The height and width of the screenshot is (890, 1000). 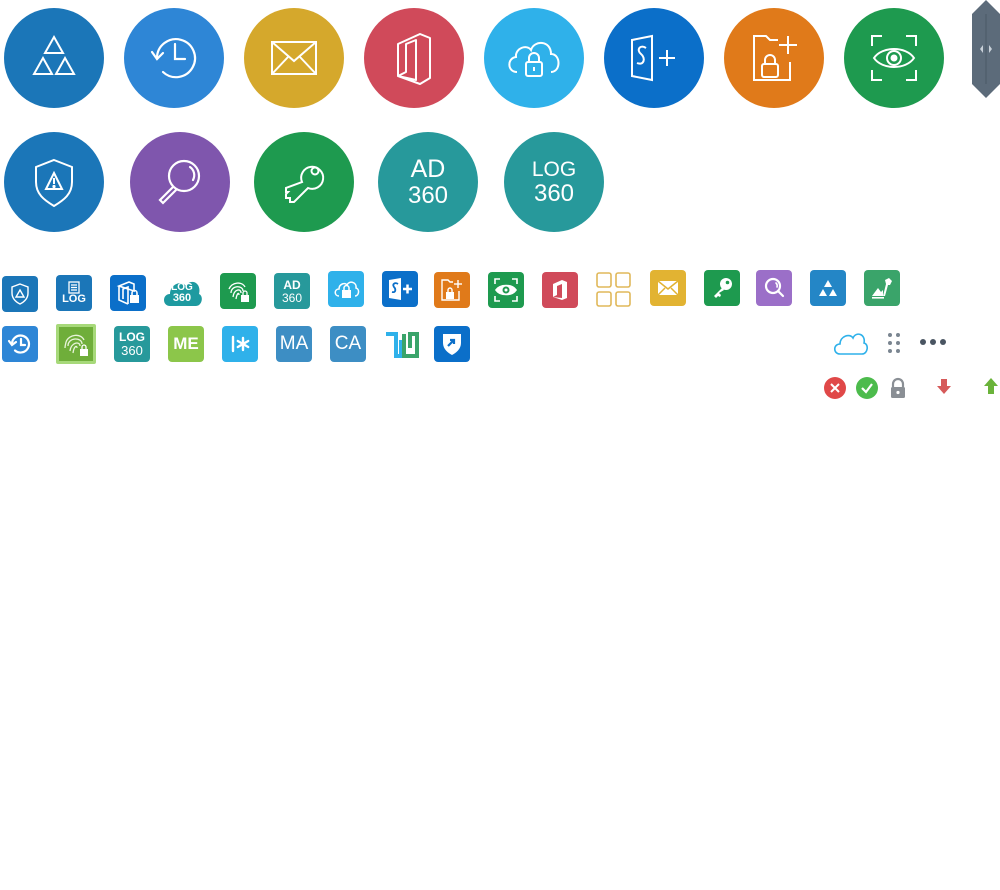 What do you see at coordinates (54, 182) in the screenshot?
I see `shield-alert-icon` at bounding box center [54, 182].